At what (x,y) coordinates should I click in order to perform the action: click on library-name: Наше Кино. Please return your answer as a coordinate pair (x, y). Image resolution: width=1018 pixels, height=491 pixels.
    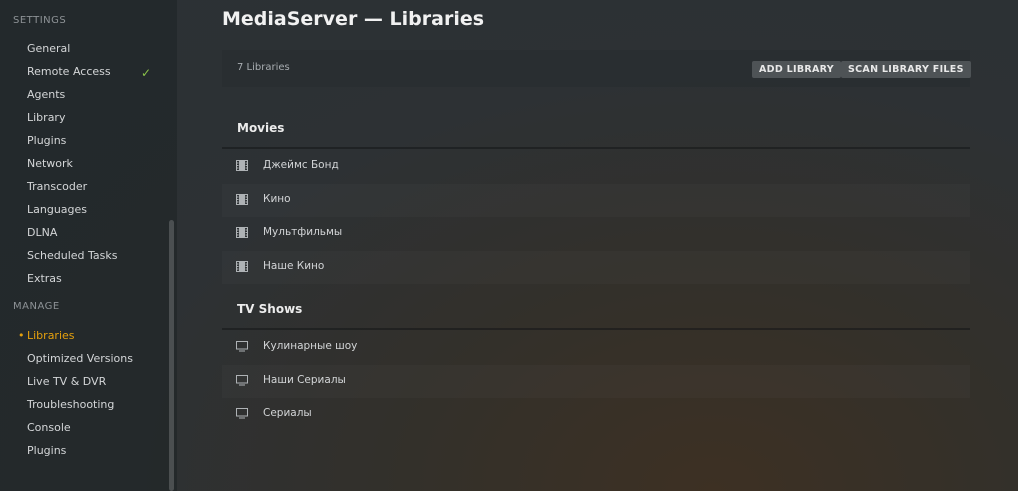
    Looking at the image, I should click on (294, 266).